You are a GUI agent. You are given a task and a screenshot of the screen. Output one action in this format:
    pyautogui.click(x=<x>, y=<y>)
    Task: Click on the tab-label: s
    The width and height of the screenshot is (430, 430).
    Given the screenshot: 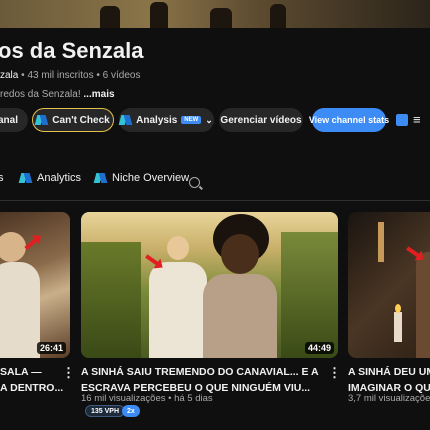 What is the action you would take?
    pyautogui.click(x=2, y=178)
    